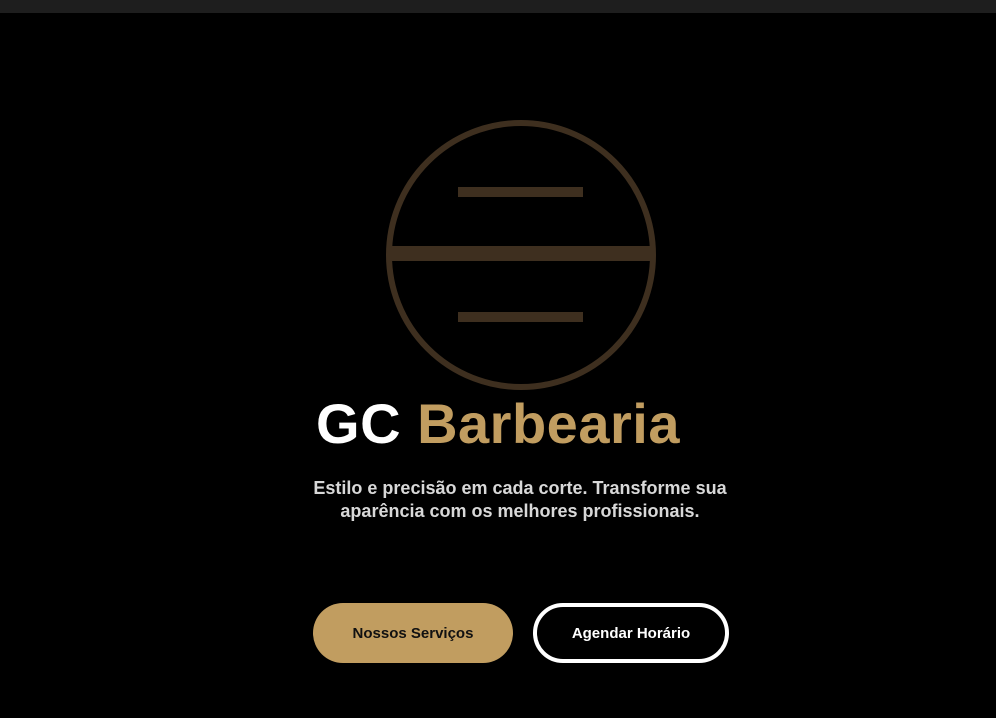  What do you see at coordinates (498, 6) in the screenshot?
I see `window-top-bar` at bounding box center [498, 6].